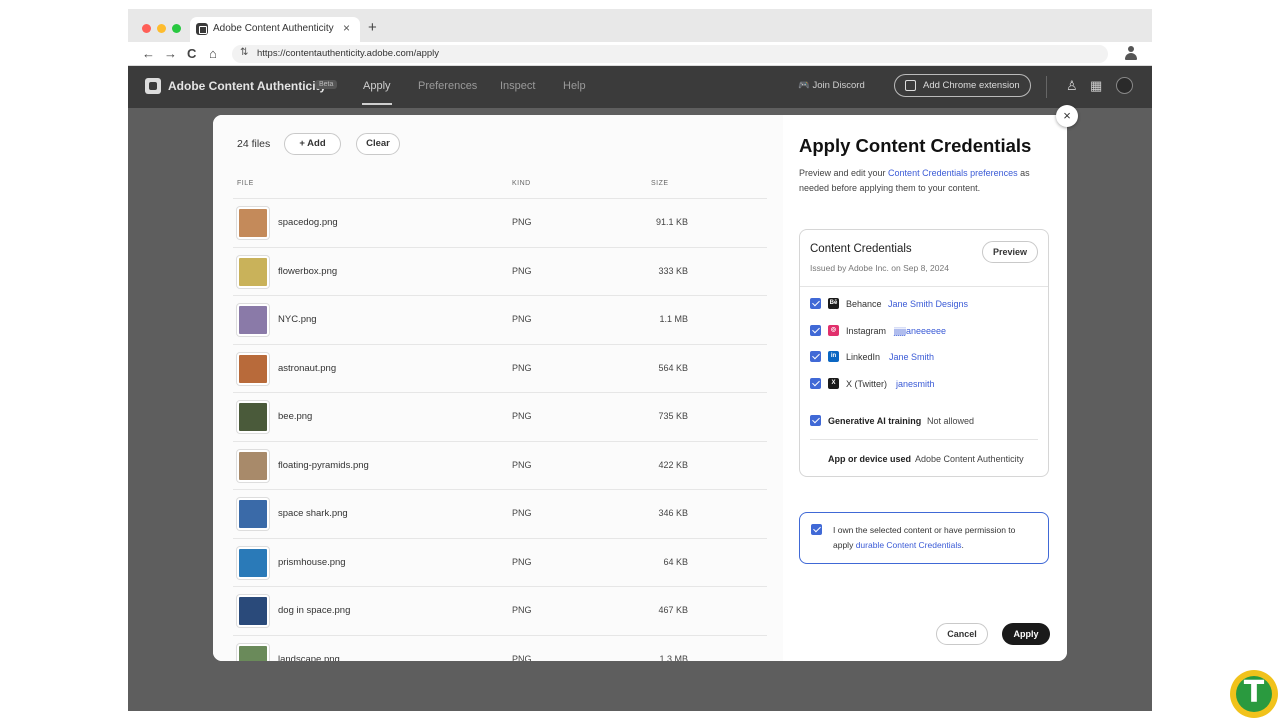 This screenshot has width=1280, height=720. I want to click on file-row: spacedog.png PNG 91.1 KB, so click(500, 222).